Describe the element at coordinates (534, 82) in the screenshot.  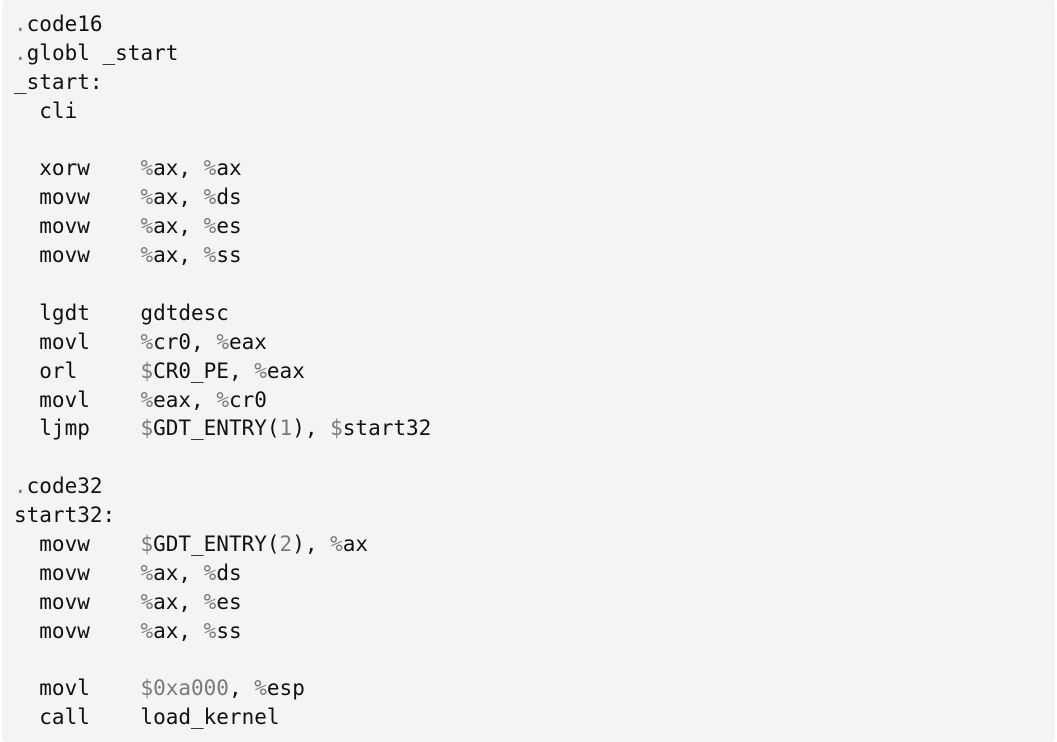
I see `code-line: _start:` at that location.